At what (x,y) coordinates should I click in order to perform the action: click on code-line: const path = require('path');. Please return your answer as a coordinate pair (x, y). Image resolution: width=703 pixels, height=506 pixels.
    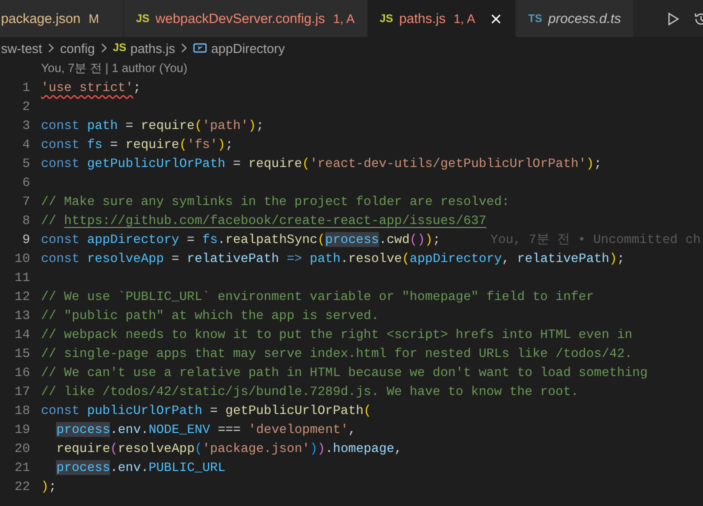
    Looking at the image, I should click on (152, 125).